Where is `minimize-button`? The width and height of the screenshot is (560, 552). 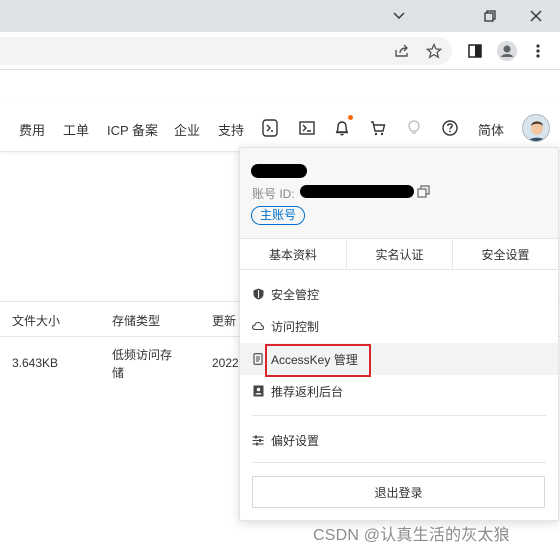
minimize-button is located at coordinates (399, 16).